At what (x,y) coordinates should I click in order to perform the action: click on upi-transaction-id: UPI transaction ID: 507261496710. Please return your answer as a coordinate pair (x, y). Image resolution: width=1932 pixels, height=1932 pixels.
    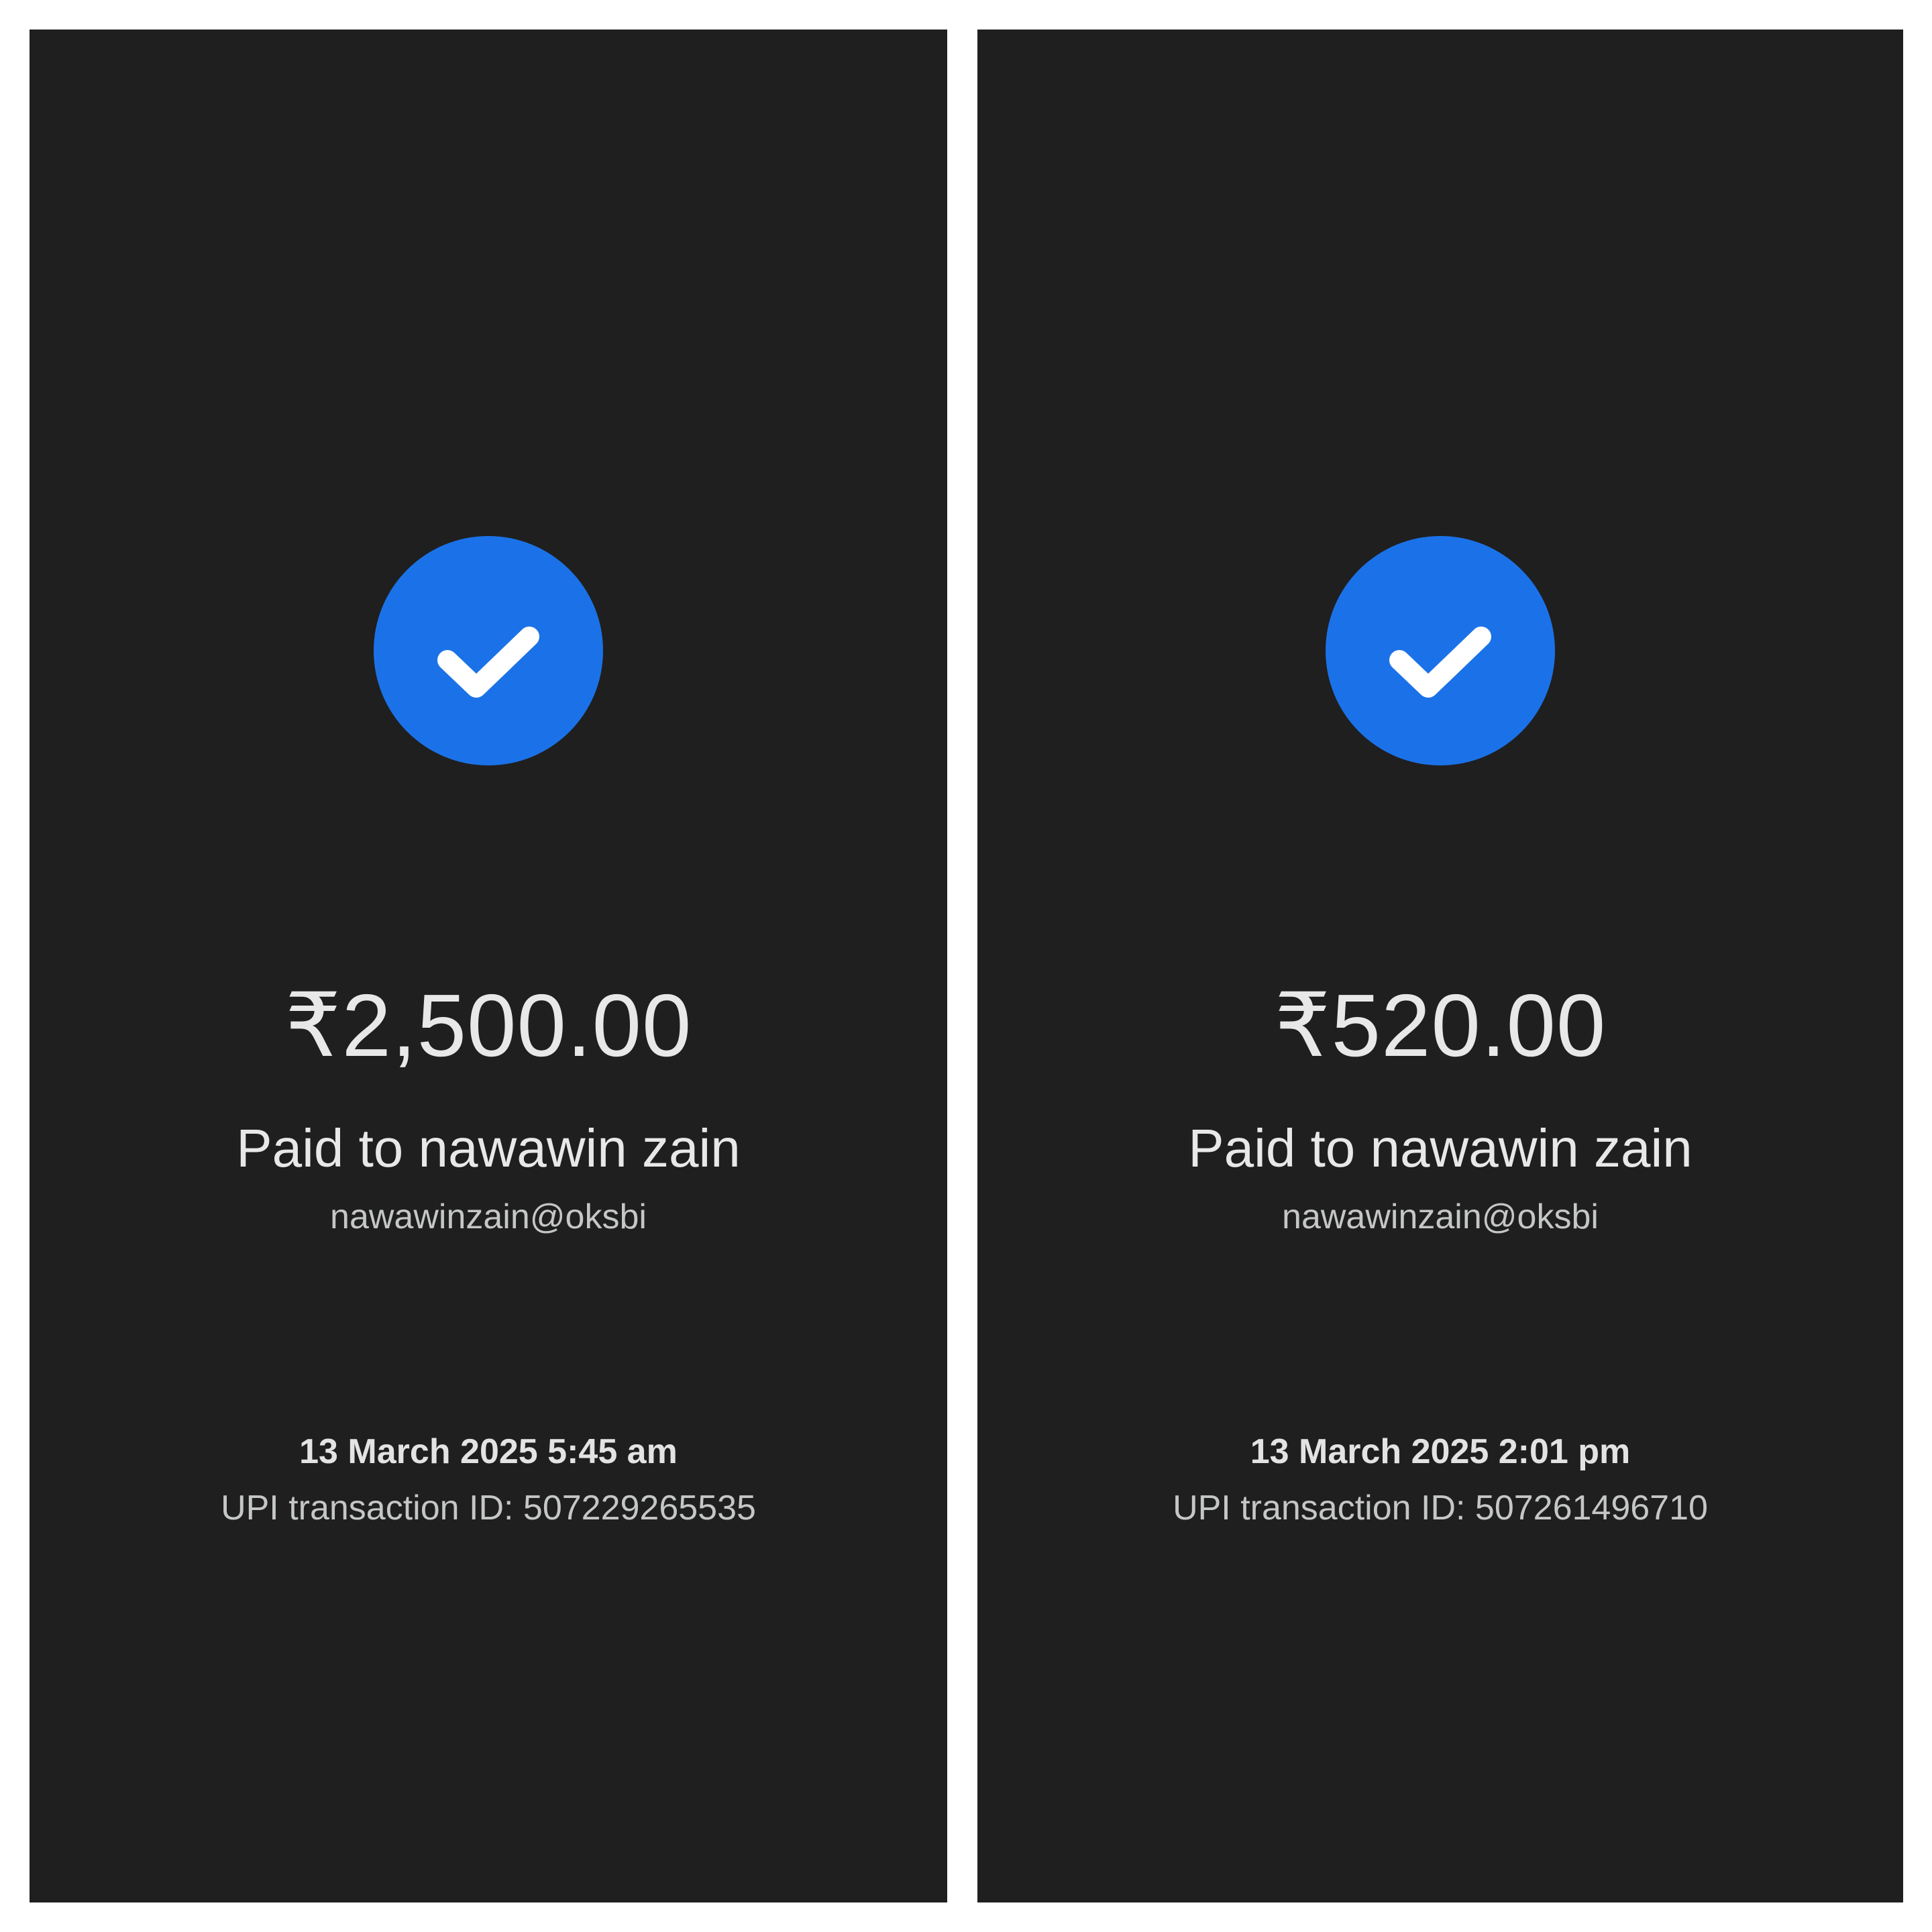
    Looking at the image, I should click on (1440, 1508).